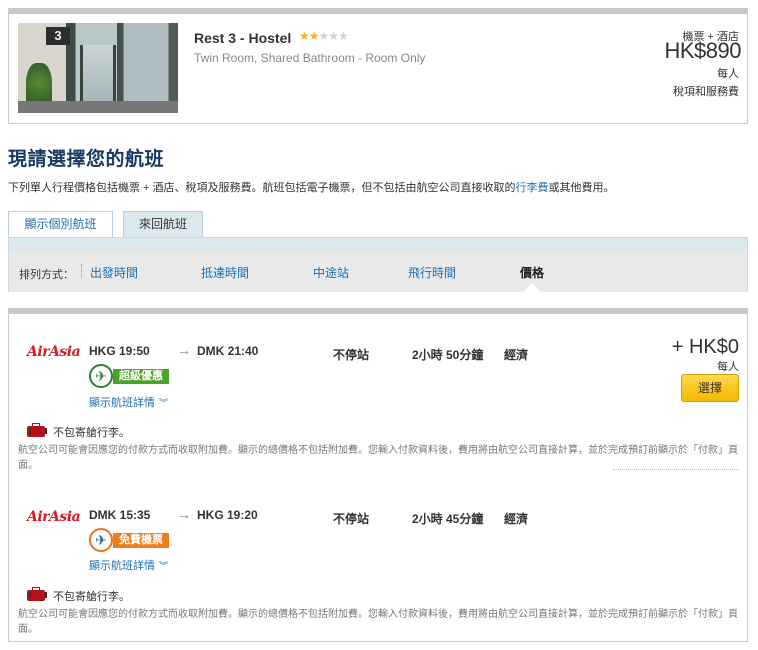 Image resolution: width=758 pixels, height=650 pixels. Describe the element at coordinates (60, 224) in the screenshot. I see `tab-individual-flights: 顯示個別航班` at that location.